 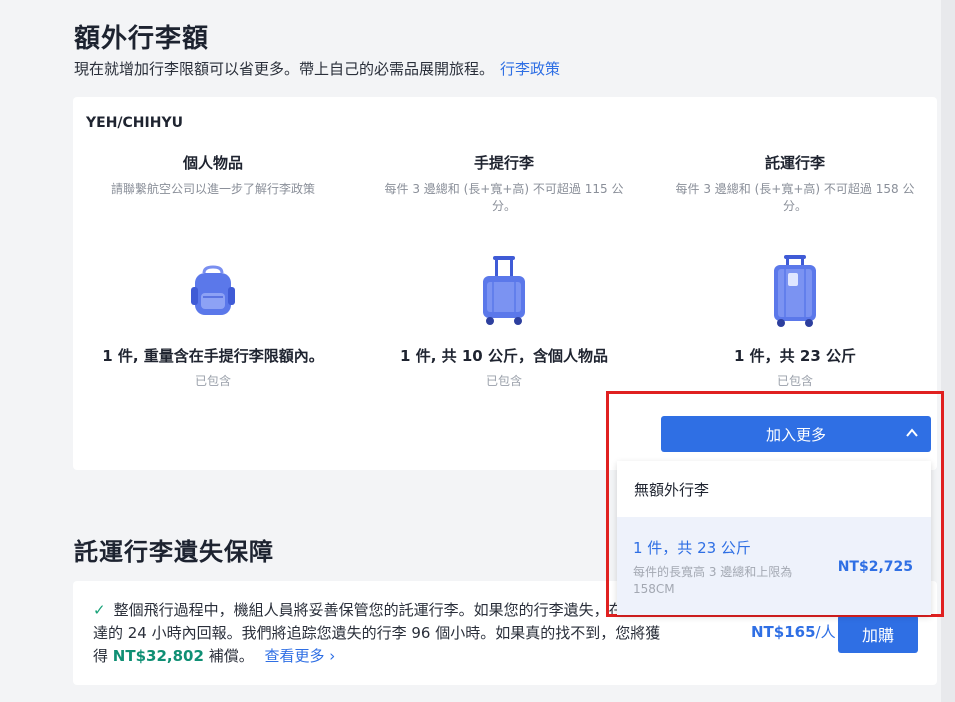 I want to click on check-icon: ✓, so click(x=99, y=610).